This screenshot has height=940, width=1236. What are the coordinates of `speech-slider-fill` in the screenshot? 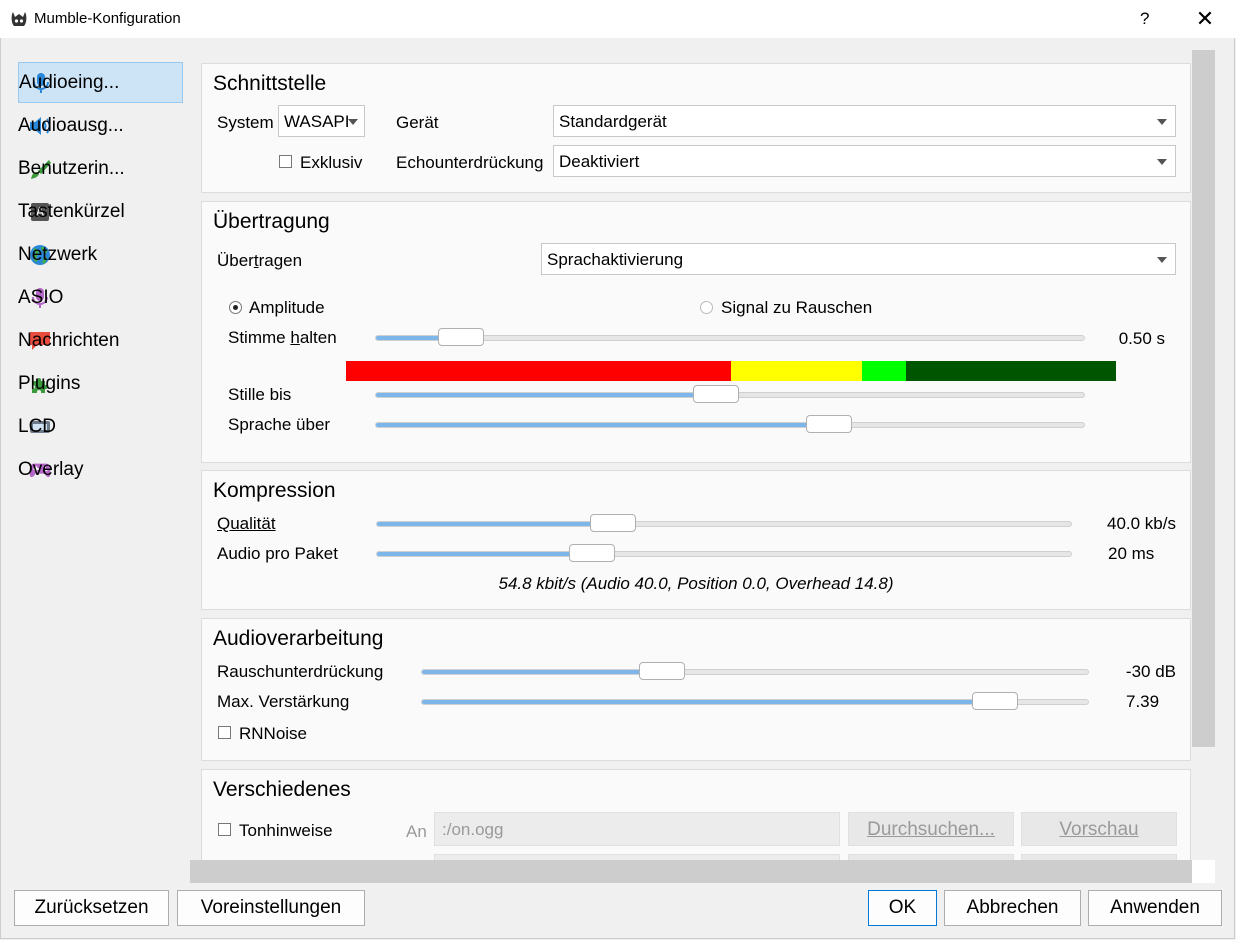 It's located at (603, 425).